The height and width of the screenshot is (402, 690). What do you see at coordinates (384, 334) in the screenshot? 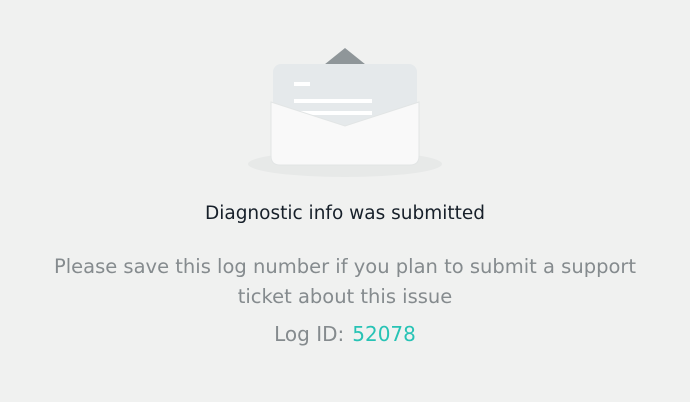
I see `log-id-value: 52078` at bounding box center [384, 334].